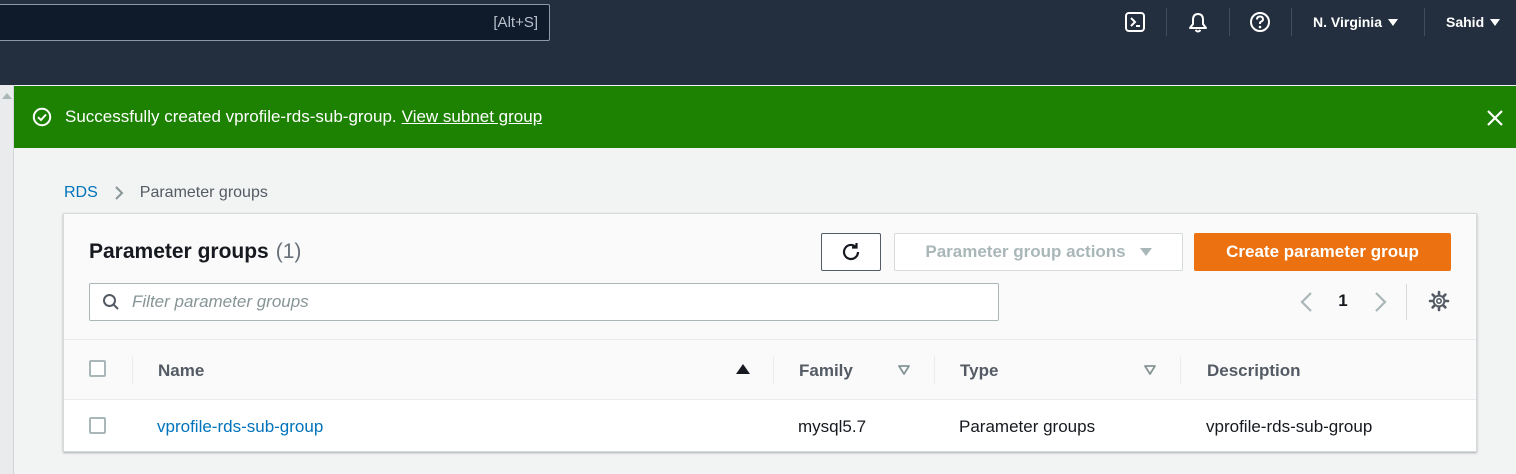 This screenshot has height=474, width=1516. Describe the element at coordinates (515, 22) in the screenshot. I see `search-shortcut-hint: [Alt+S]` at that location.